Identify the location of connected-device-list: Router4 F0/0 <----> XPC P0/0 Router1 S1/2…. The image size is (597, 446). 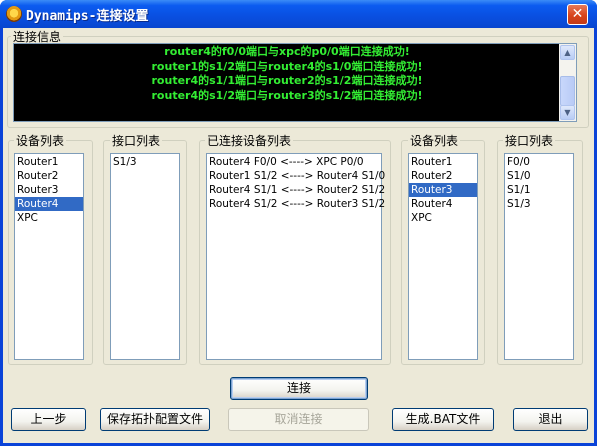
(295, 256).